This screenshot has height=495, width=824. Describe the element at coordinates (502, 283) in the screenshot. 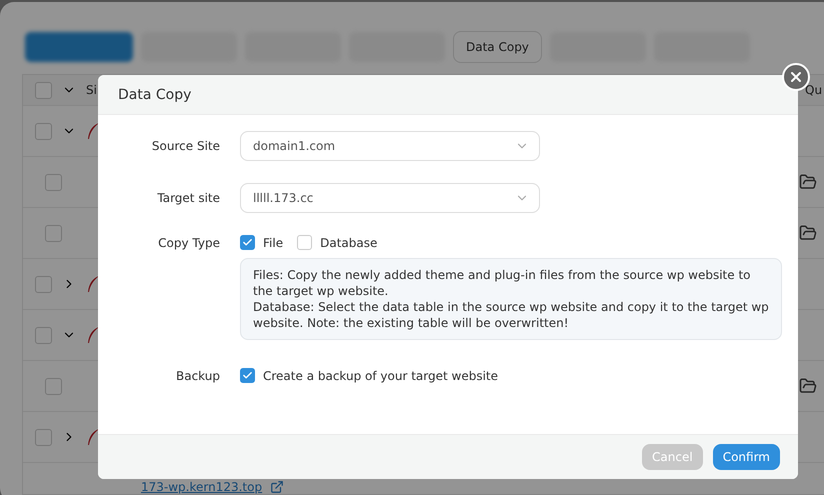

I see `description-text: Files: Copy the newly added theme and plug-in files from the source wp website to the target wp website.` at that location.